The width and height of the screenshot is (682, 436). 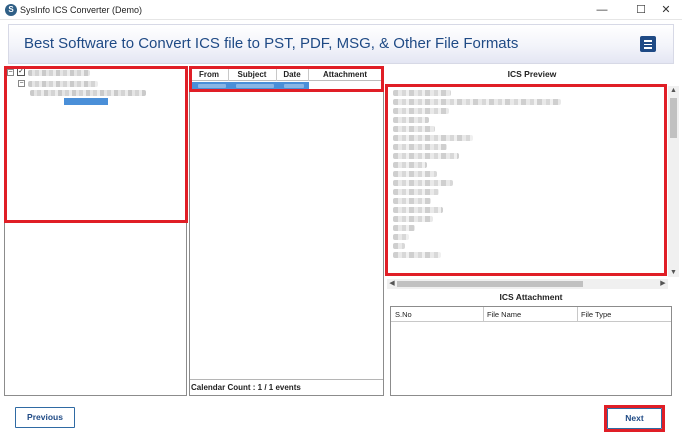 What do you see at coordinates (255, 86) in the screenshot?
I see `cell-subject` at bounding box center [255, 86].